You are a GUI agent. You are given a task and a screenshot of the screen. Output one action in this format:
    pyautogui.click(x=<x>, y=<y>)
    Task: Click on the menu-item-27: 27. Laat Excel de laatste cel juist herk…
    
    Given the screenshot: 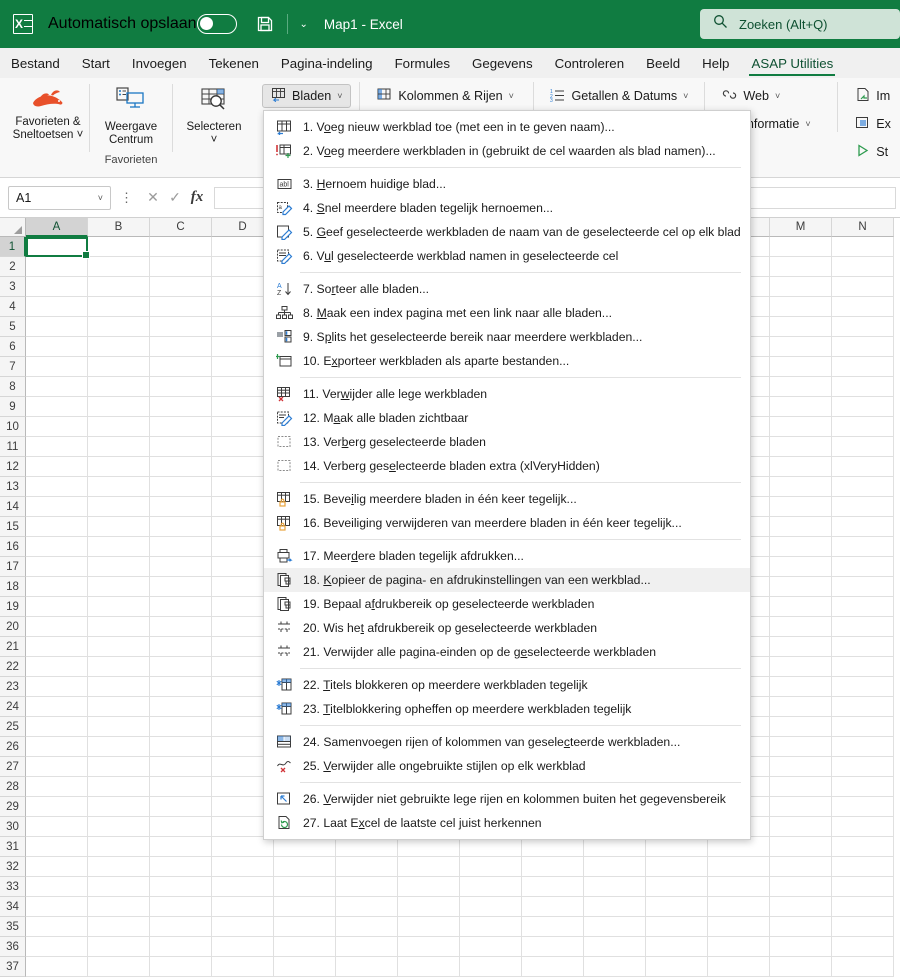 What is the action you would take?
    pyautogui.click(x=507, y=823)
    